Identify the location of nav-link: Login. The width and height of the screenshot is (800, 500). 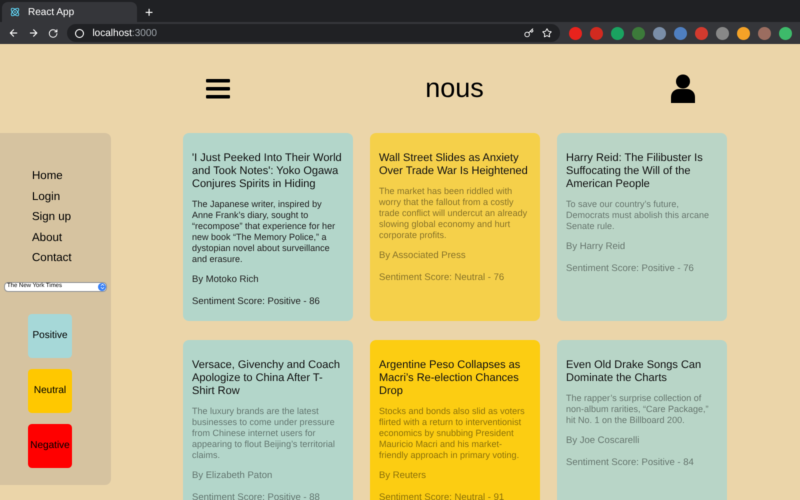
(71, 197).